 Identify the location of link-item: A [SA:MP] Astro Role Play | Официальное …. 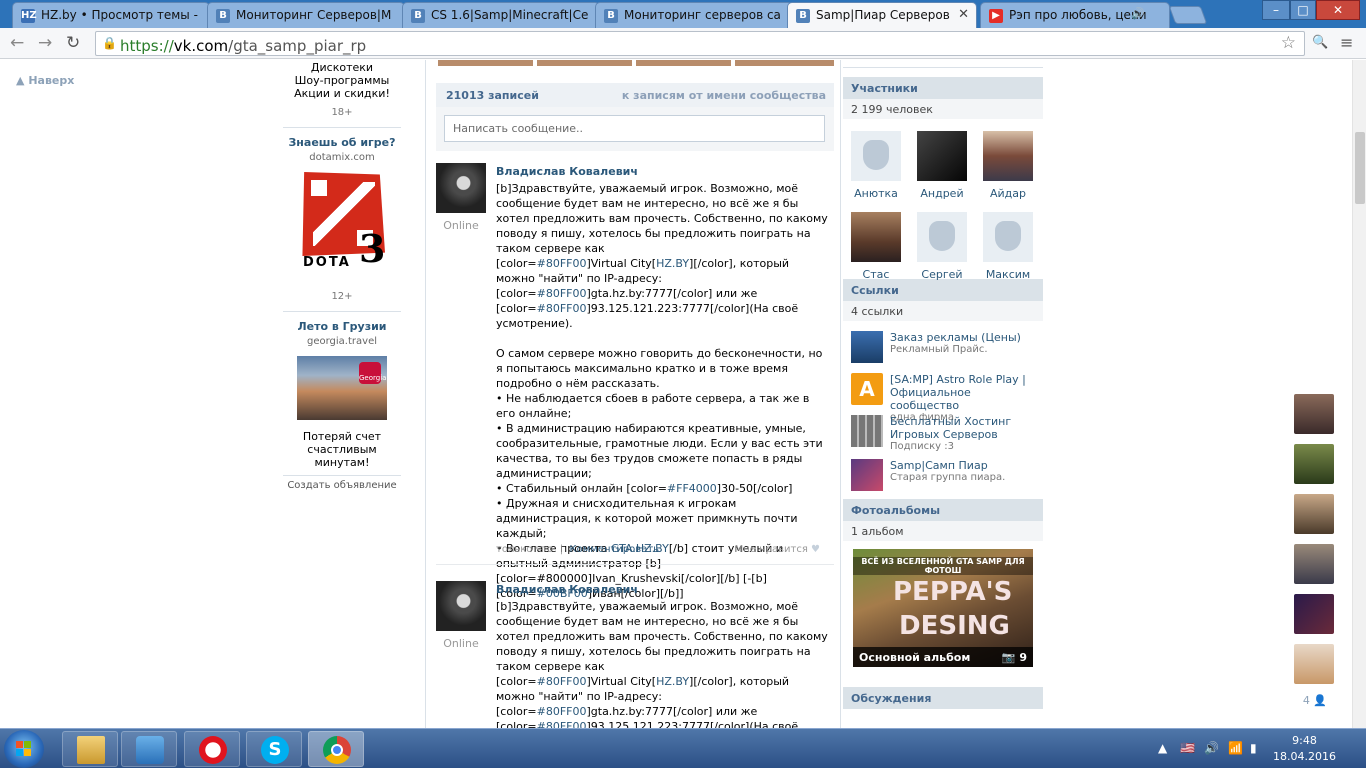
(943, 398).